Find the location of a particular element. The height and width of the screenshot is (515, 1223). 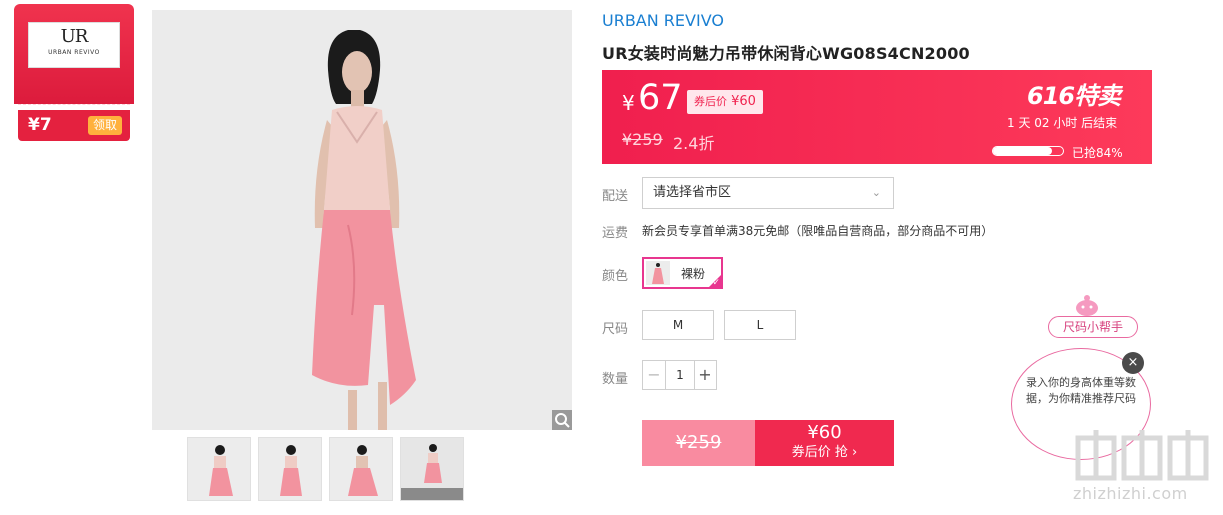

after-coupon-price: ¥60 is located at coordinates (743, 101).